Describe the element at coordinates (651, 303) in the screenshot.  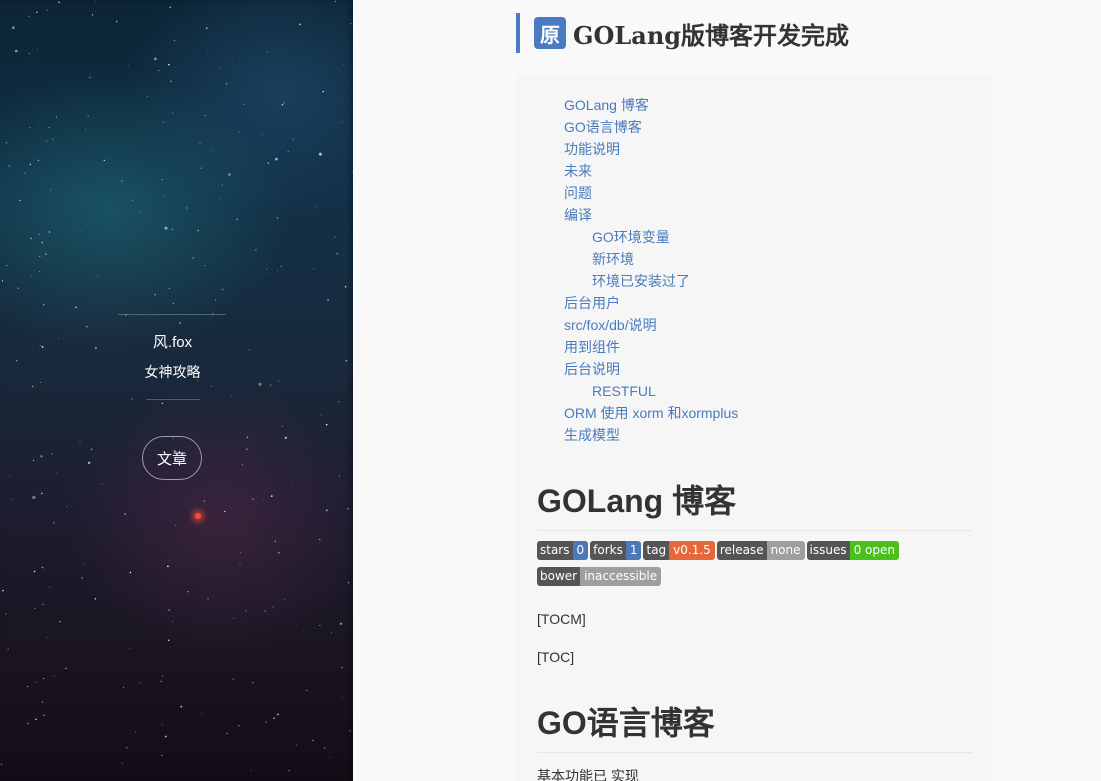
I see `toc-item: 后台用户` at that location.